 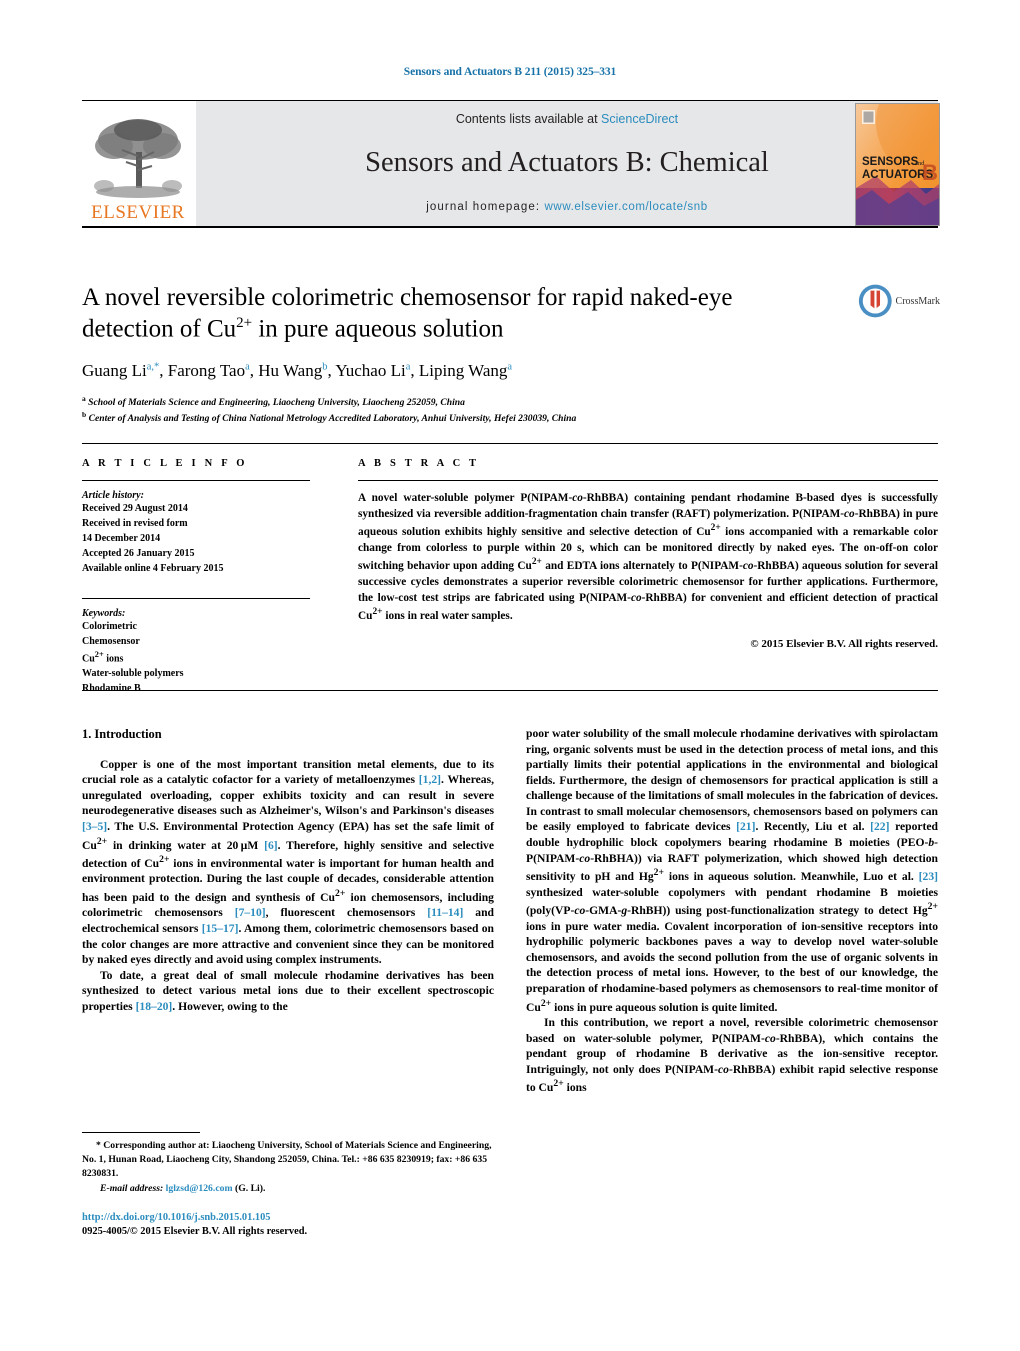 I want to click on abstract-rule, so click(x=648, y=480).